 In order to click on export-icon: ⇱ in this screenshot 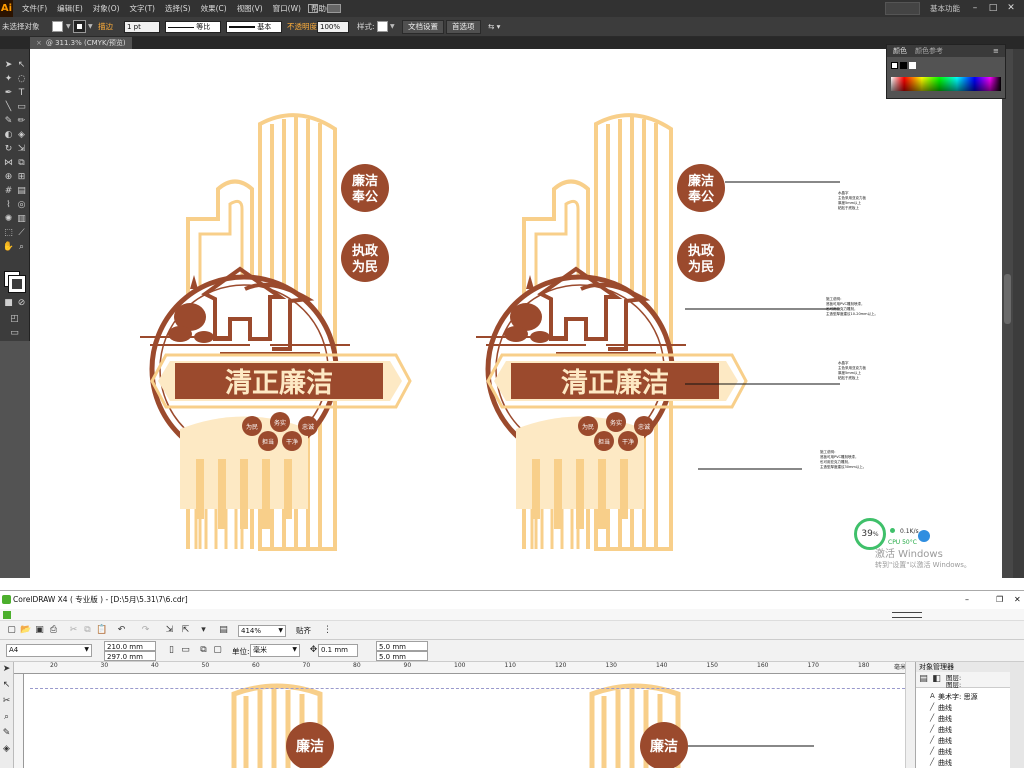, I will do `click(185, 630)`.